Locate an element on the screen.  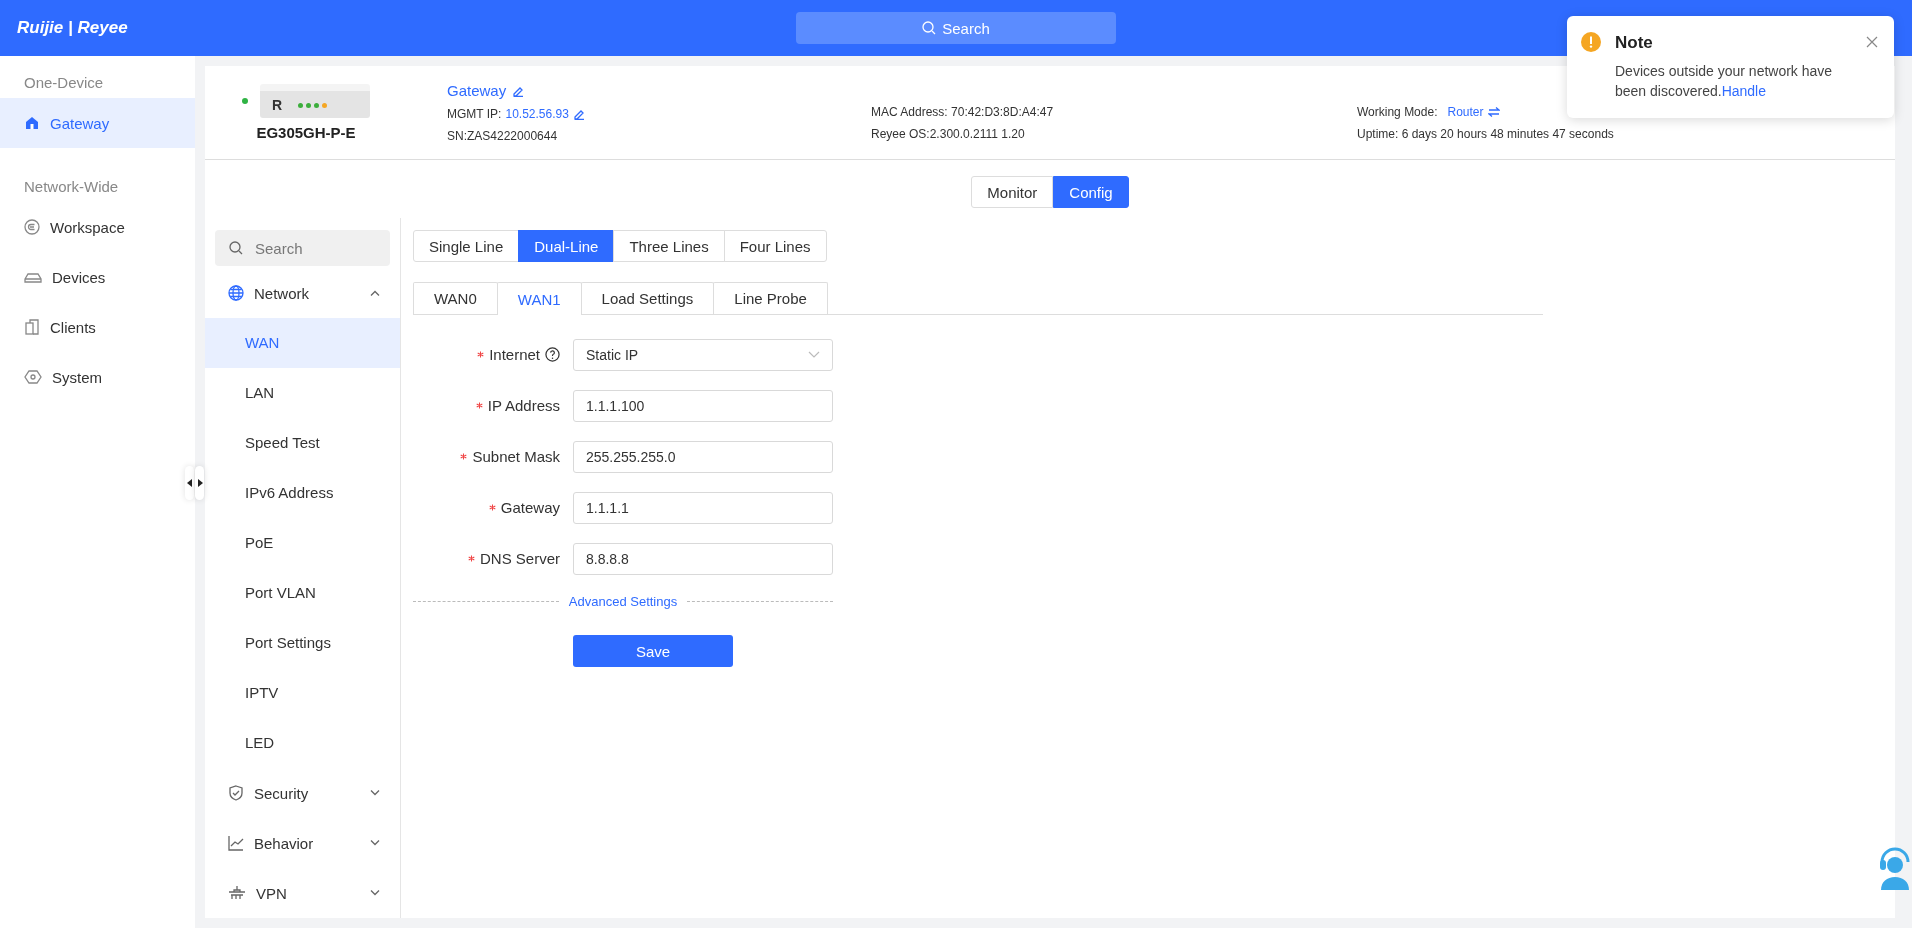
field-label: Subnet Mask is located at coordinates (516, 456).